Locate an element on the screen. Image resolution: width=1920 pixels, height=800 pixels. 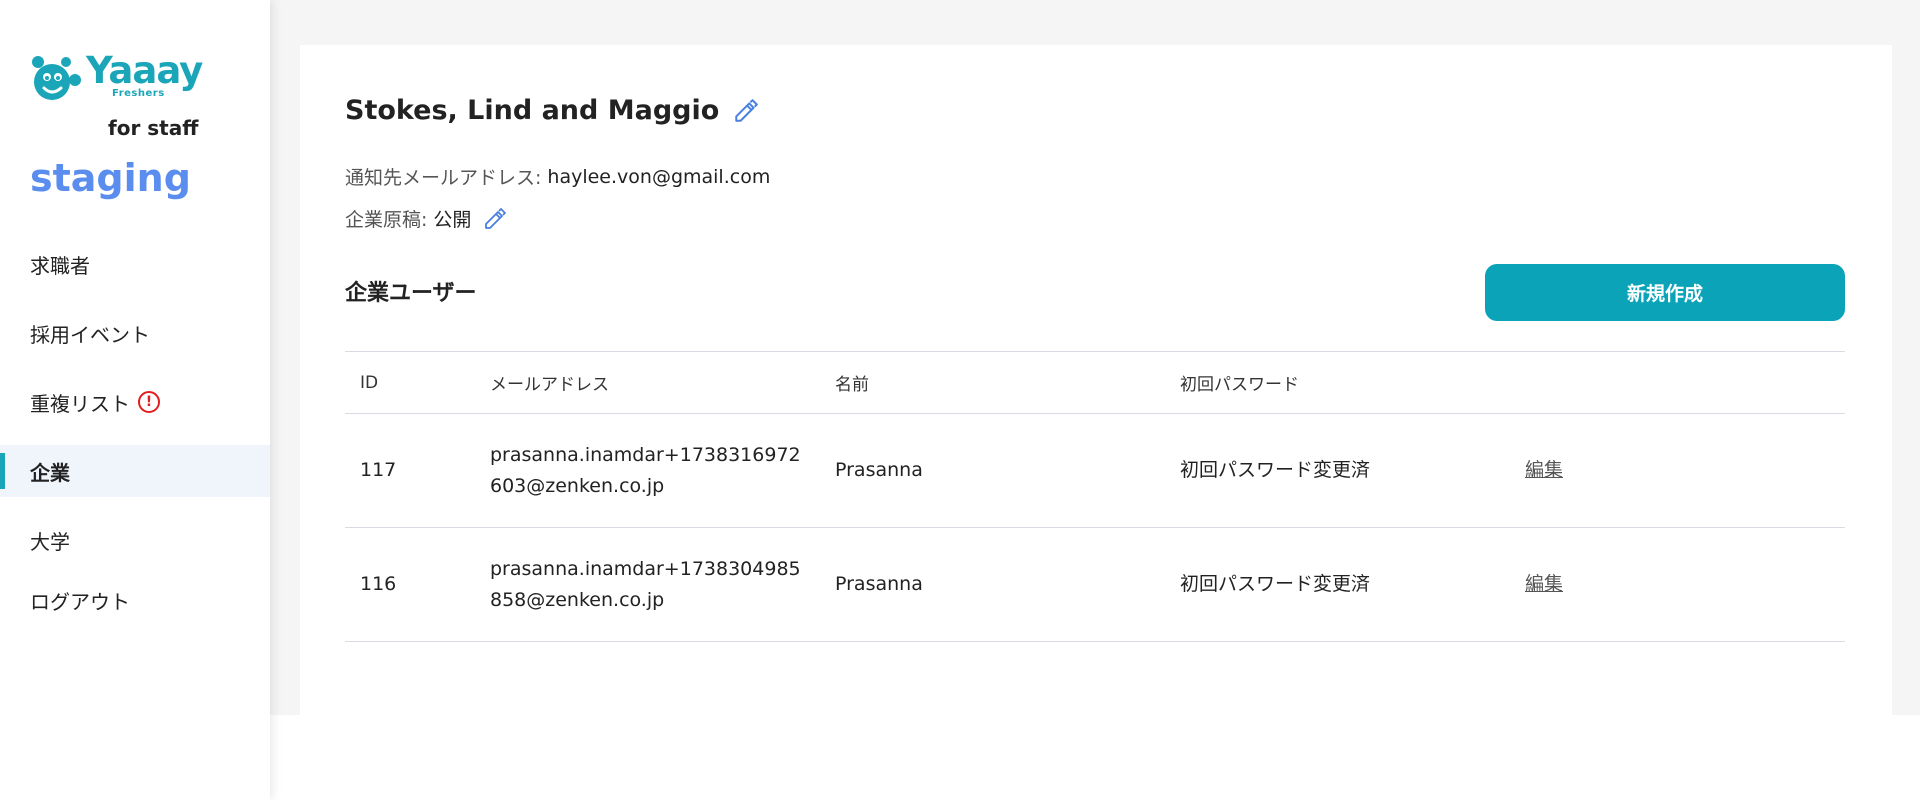
manuscript-row: 企業原稿: 公開 is located at coordinates (426, 218).